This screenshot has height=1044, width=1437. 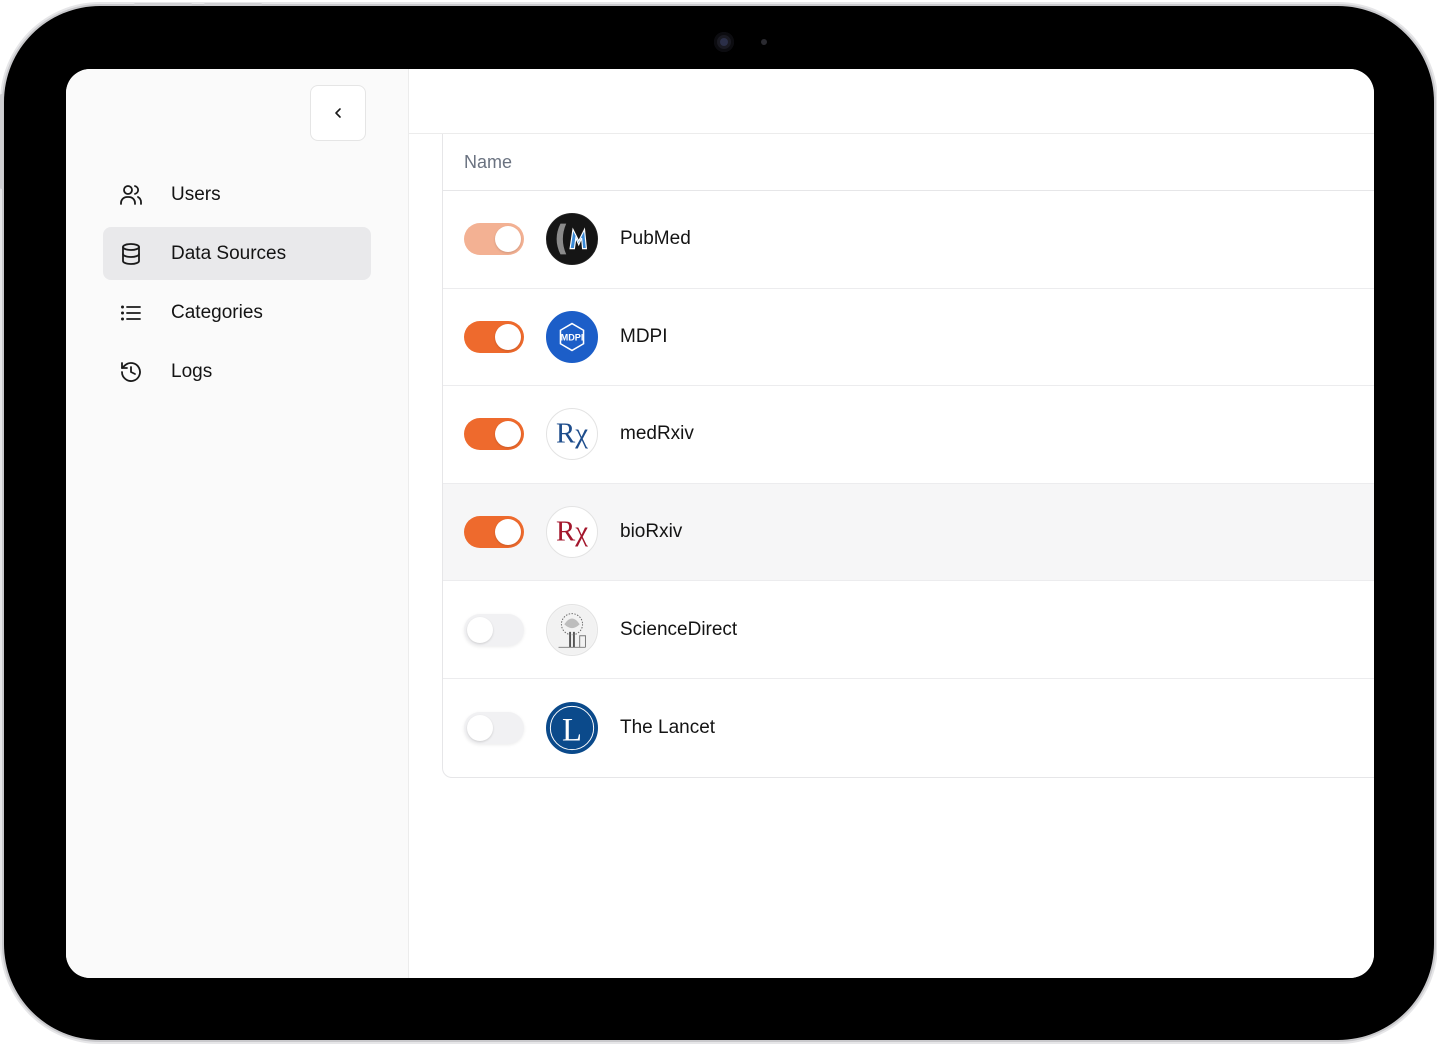 What do you see at coordinates (196, 194) in the screenshot?
I see `sidebar-item-label: Users` at bounding box center [196, 194].